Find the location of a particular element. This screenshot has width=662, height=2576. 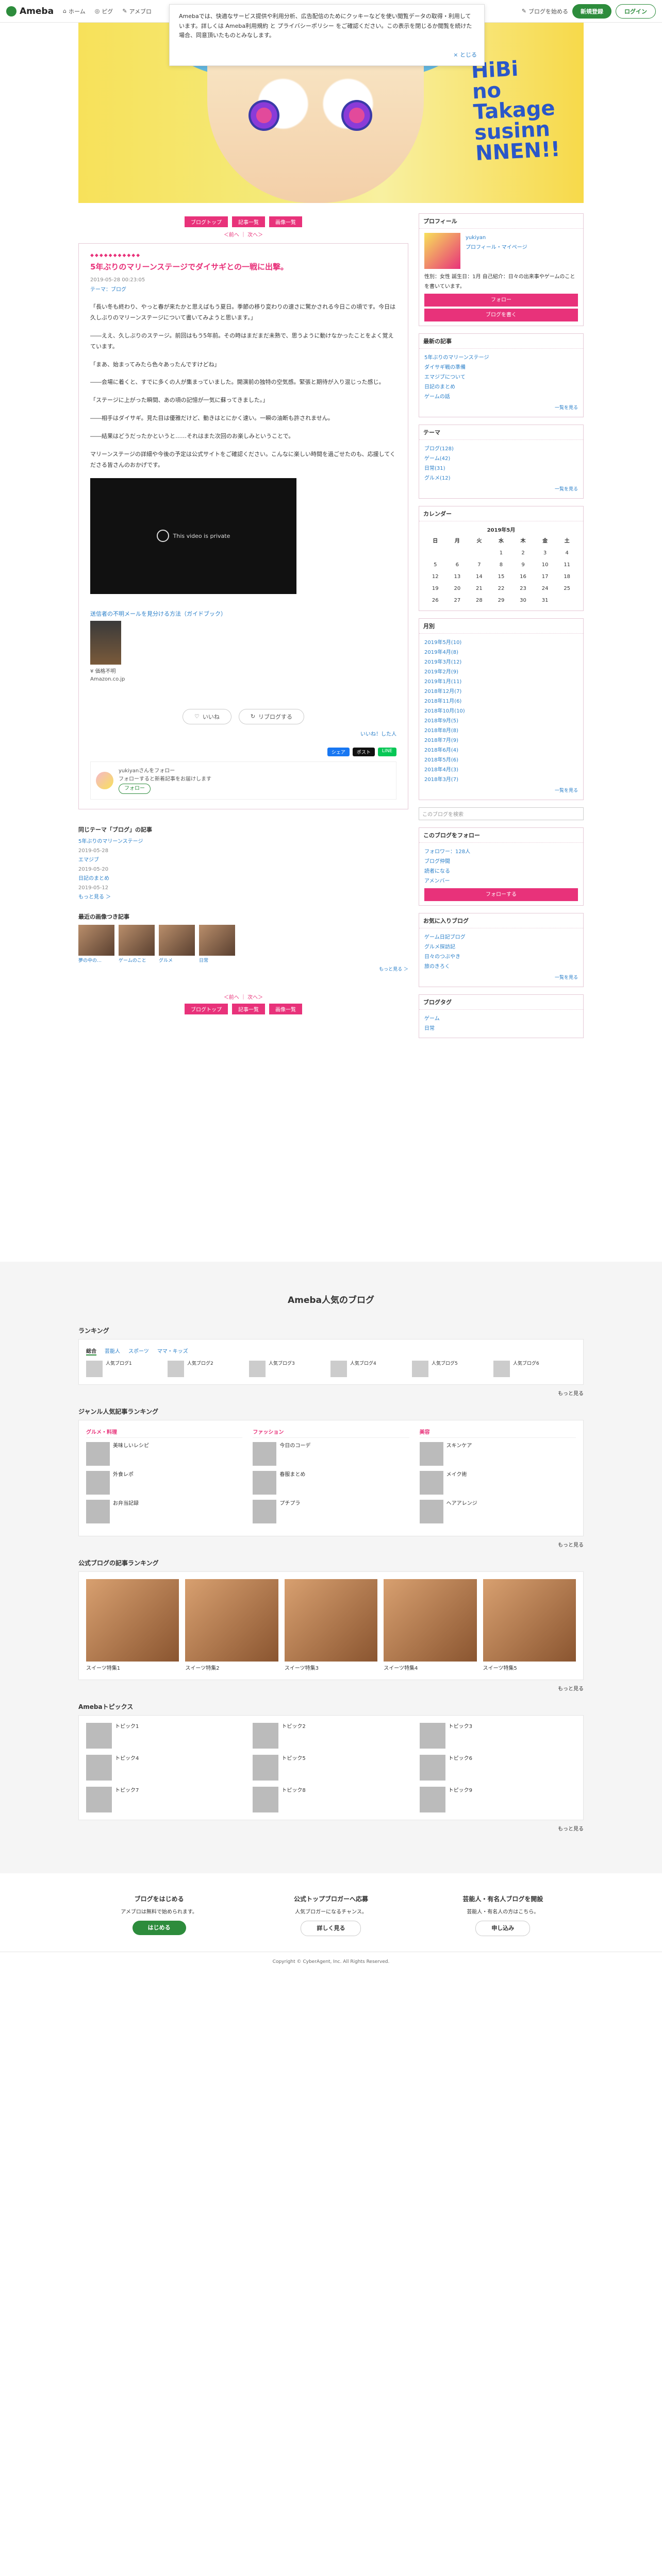

topic-item: トピック4 is located at coordinates (164, 1768).